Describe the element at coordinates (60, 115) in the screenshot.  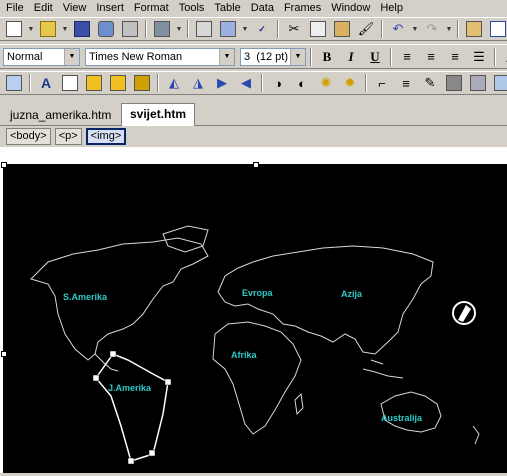
I see `tab-juzna-amerika: juzna_amerika.htm` at that location.